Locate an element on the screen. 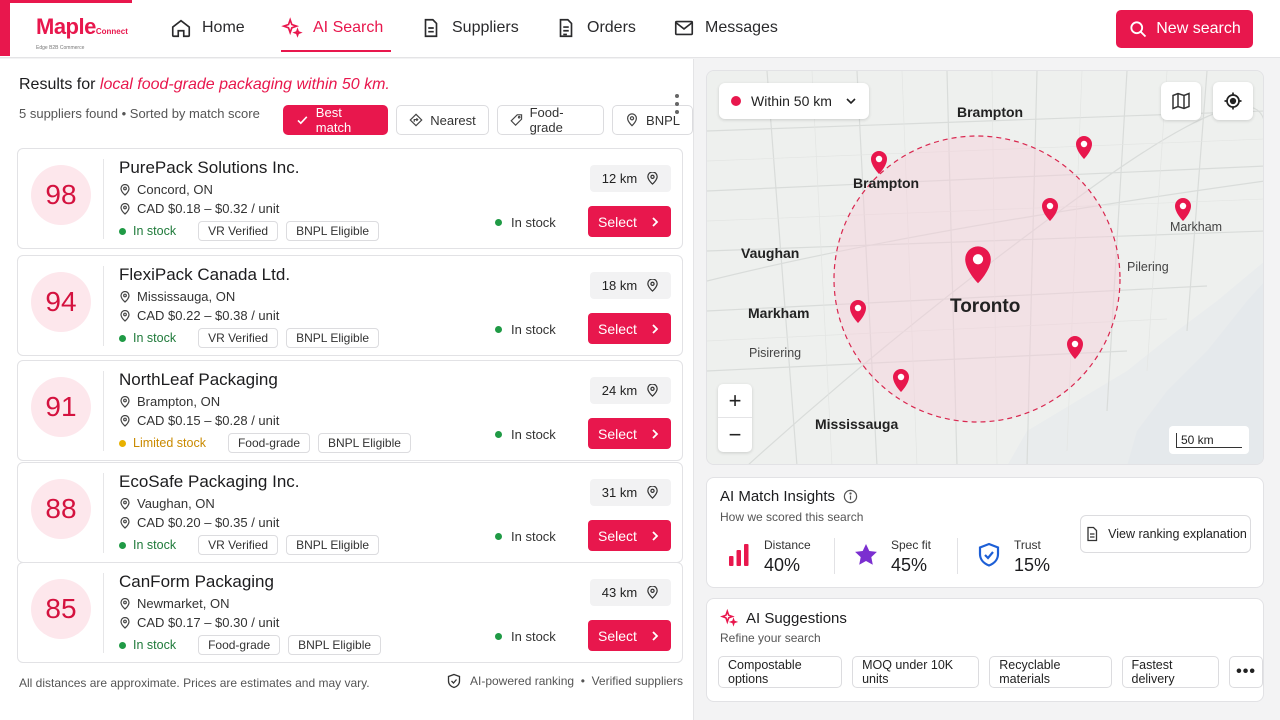 The width and height of the screenshot is (1280, 720). distance-badge: 18 km is located at coordinates (630, 285).